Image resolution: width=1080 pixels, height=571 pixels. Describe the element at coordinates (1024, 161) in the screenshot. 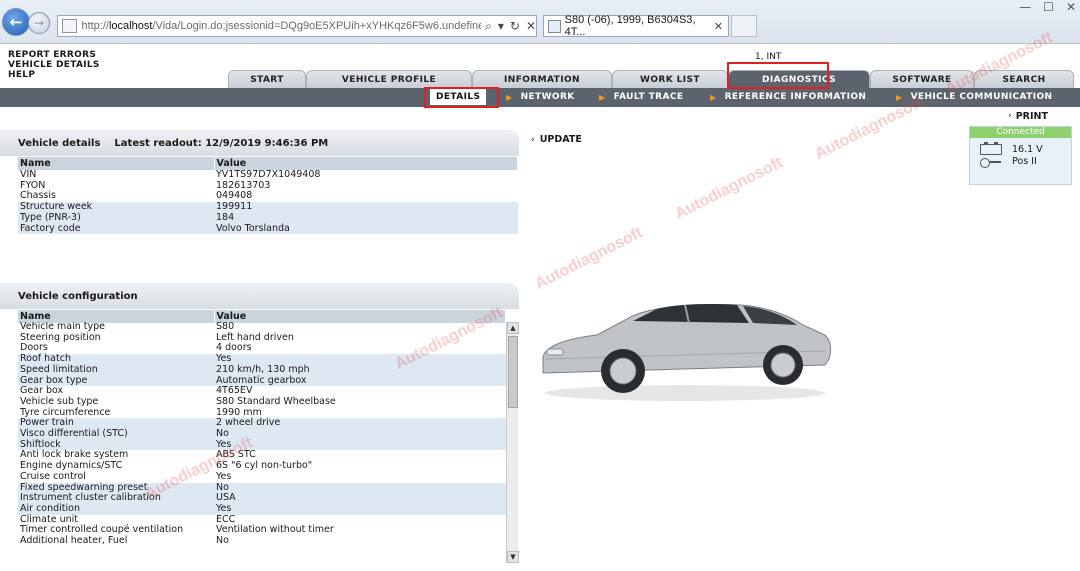

I see `ignition-position: Pos II` at that location.